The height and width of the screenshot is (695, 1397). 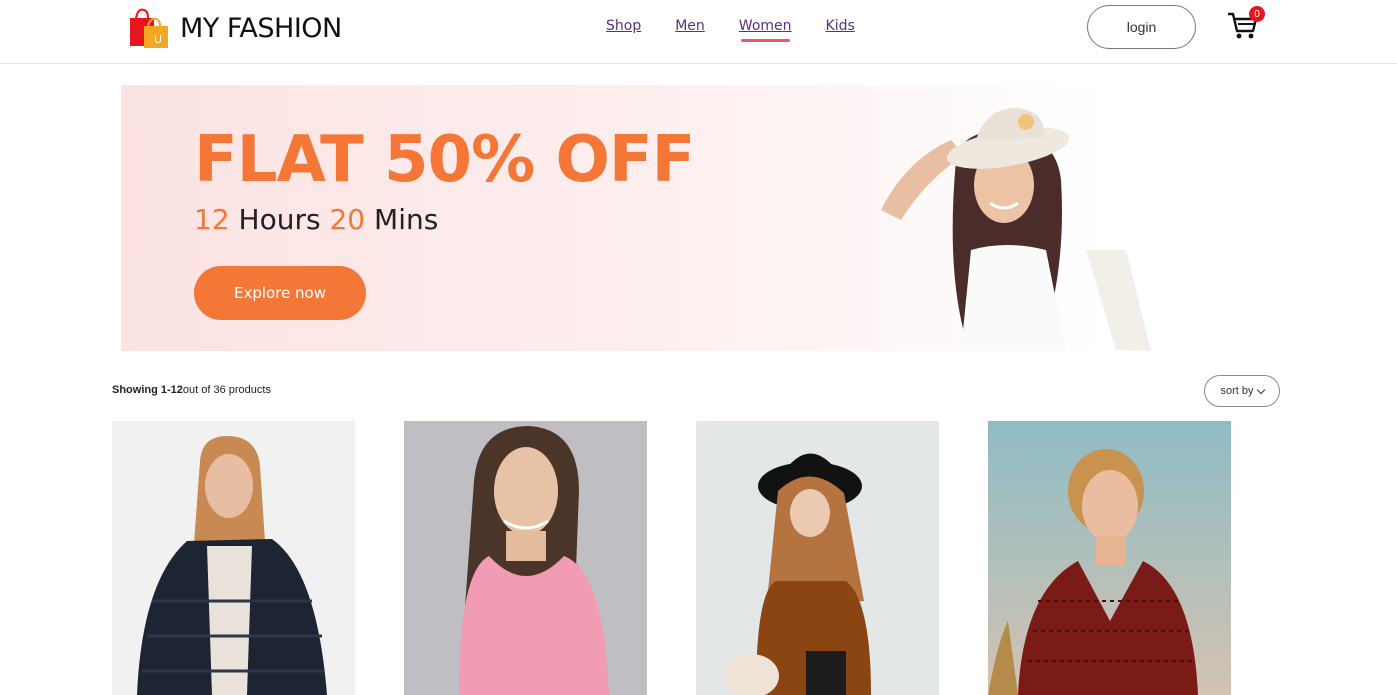 I want to click on countdown-hours-value: 12, so click(x=212, y=219).